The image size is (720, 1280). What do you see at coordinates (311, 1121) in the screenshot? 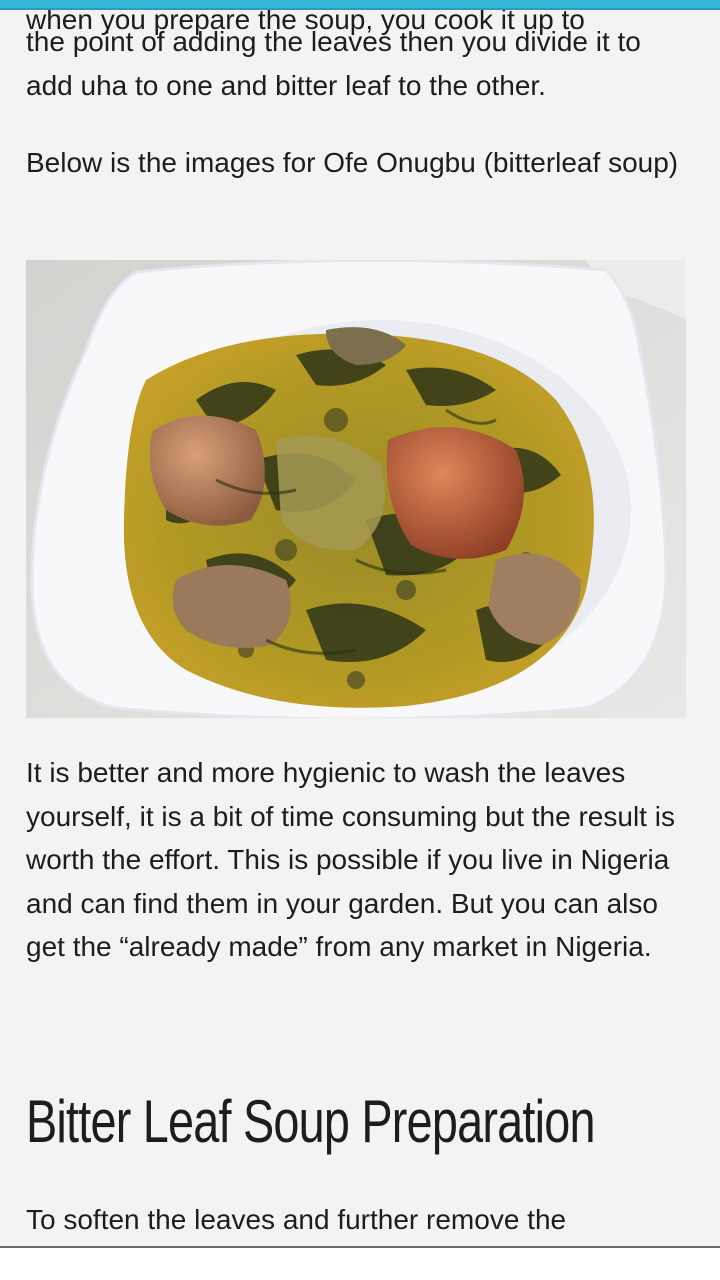
I see `section-heading: Bitter Leaf Soup Preparation` at bounding box center [311, 1121].